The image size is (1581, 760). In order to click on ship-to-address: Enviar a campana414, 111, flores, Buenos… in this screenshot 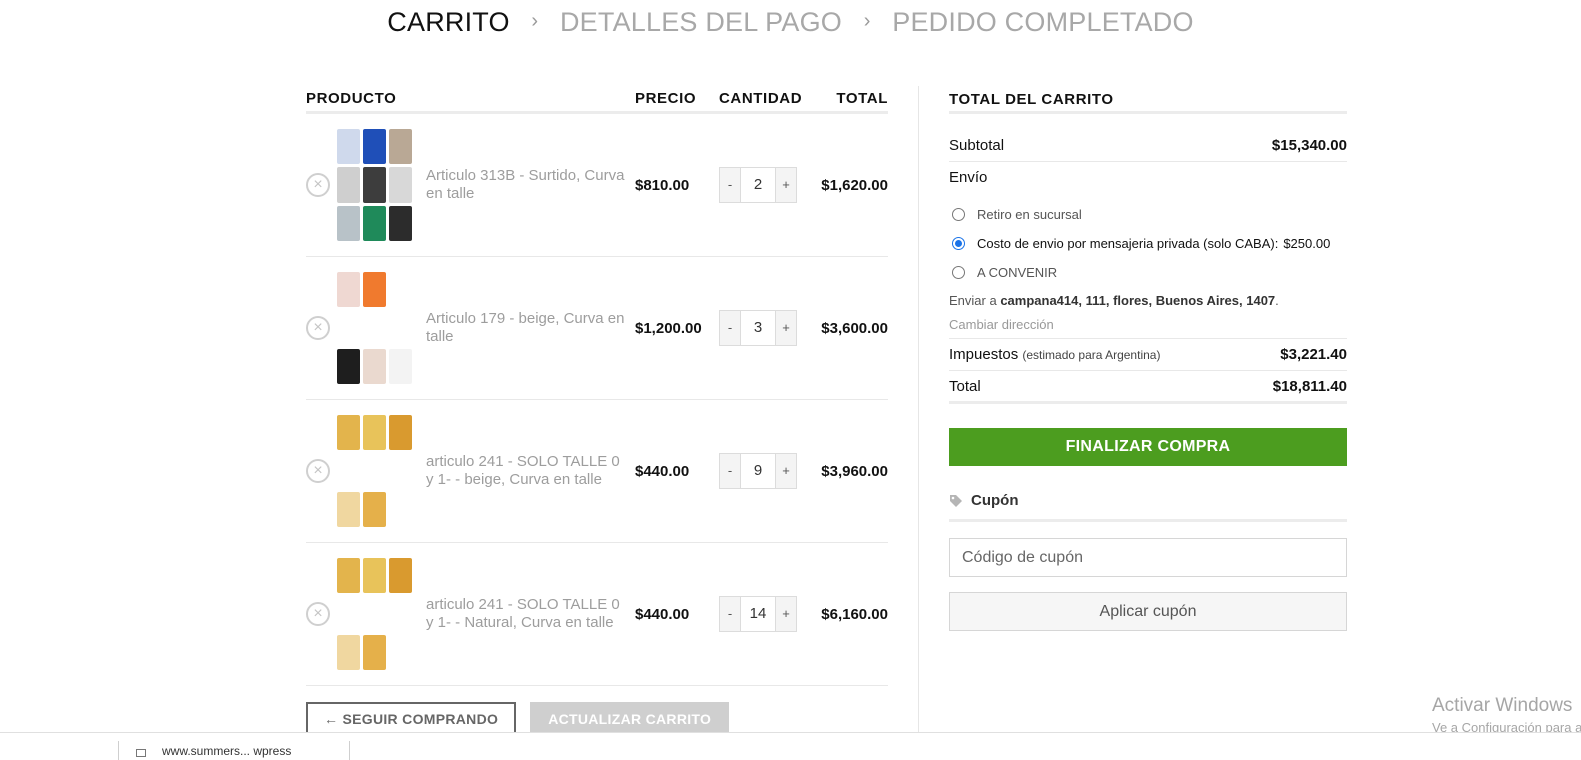, I will do `click(1148, 300)`.